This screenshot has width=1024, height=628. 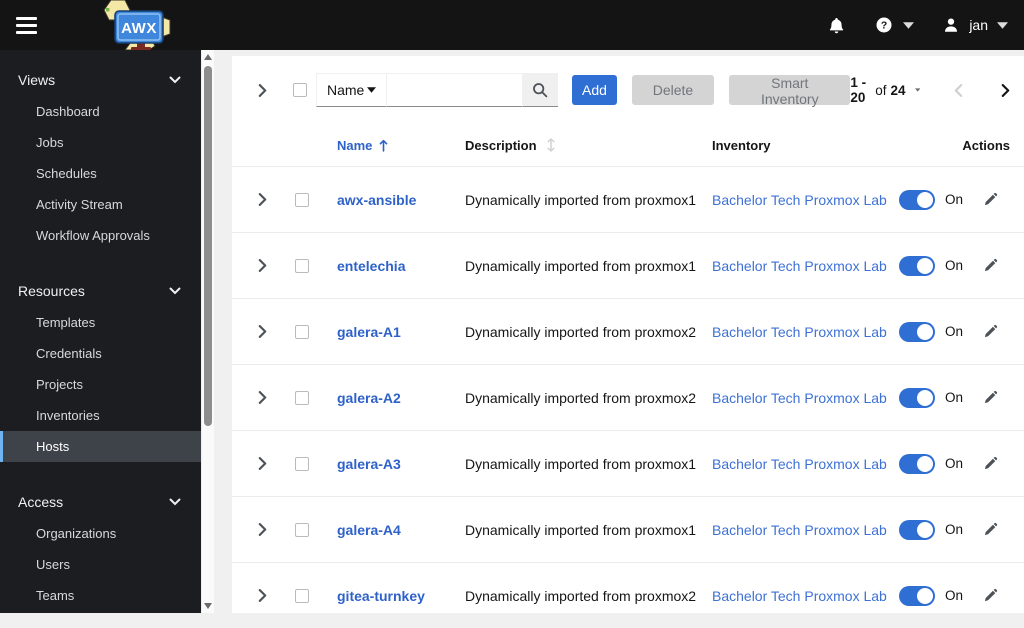 What do you see at coordinates (100, 173) in the screenshot?
I see `sidebar-item-schedules: Schedules` at bounding box center [100, 173].